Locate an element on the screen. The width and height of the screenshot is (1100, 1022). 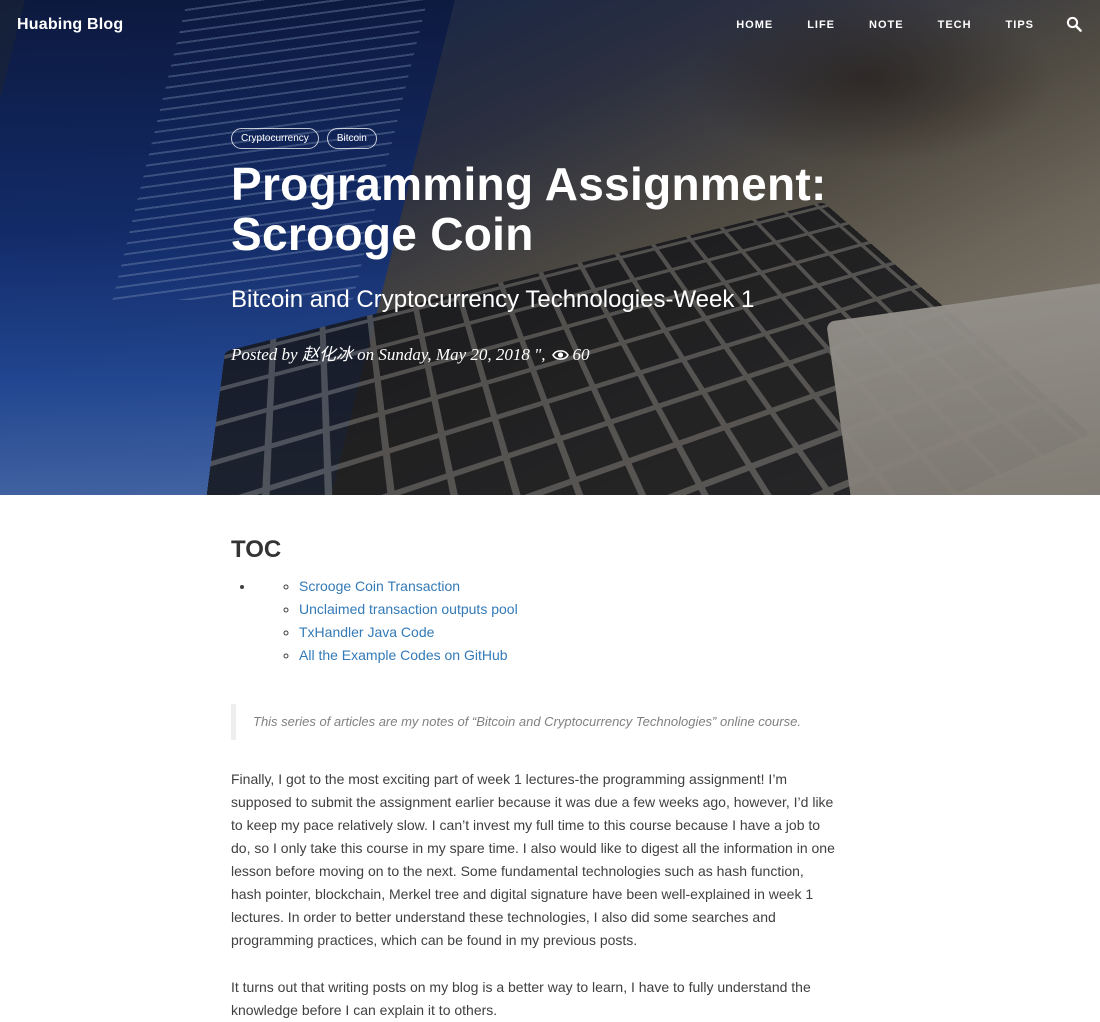
nav-item-home: HOME is located at coordinates (754, 25).